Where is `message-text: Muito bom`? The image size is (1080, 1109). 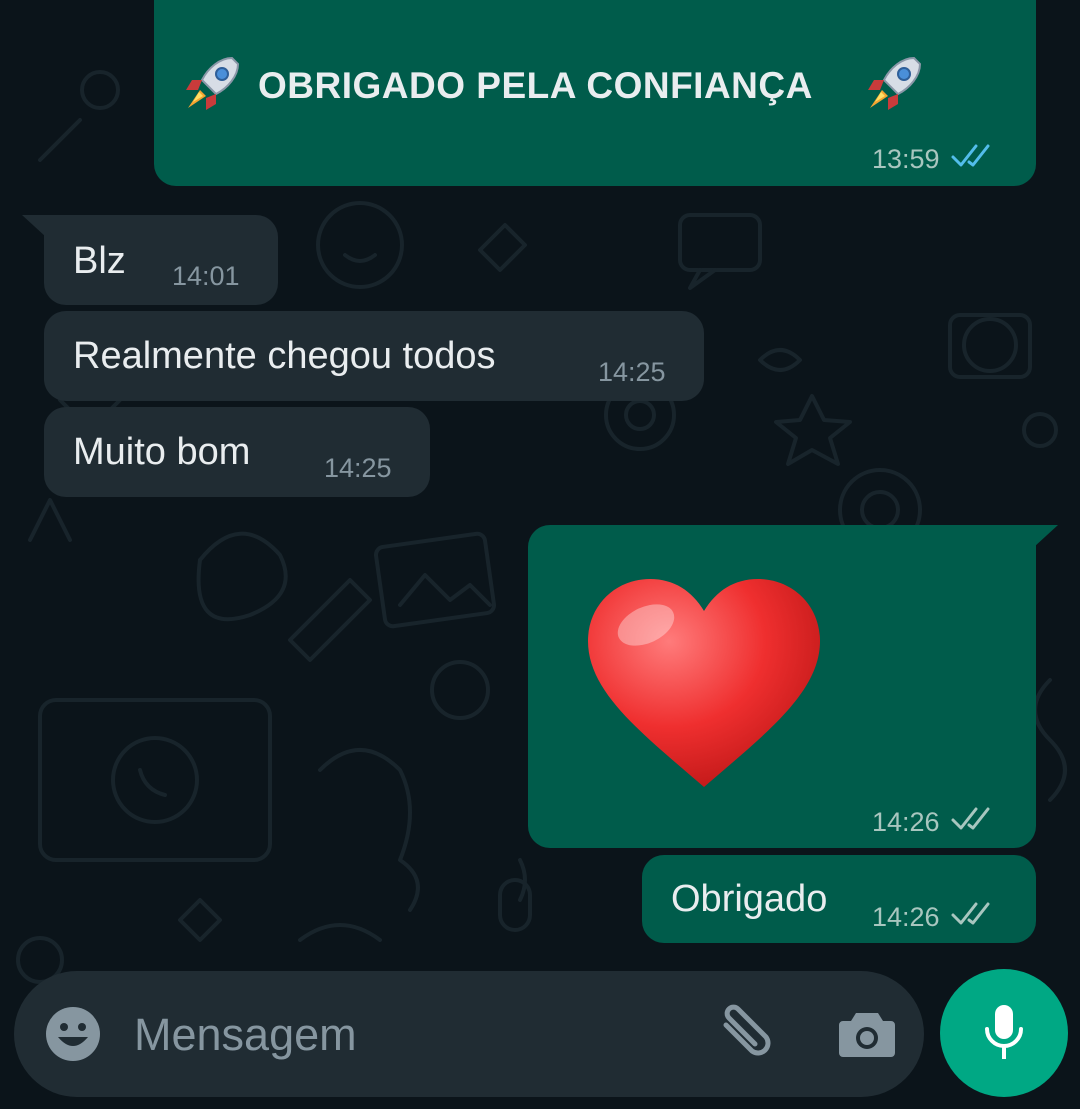 message-text: Muito bom is located at coordinates (162, 452).